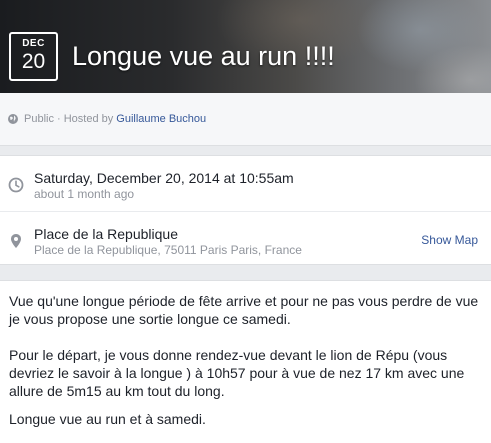 The height and width of the screenshot is (443, 491). Describe the element at coordinates (164, 178) in the screenshot. I see `event-datetime: Saturday, December 20, 2014 at 10:55am` at that location.